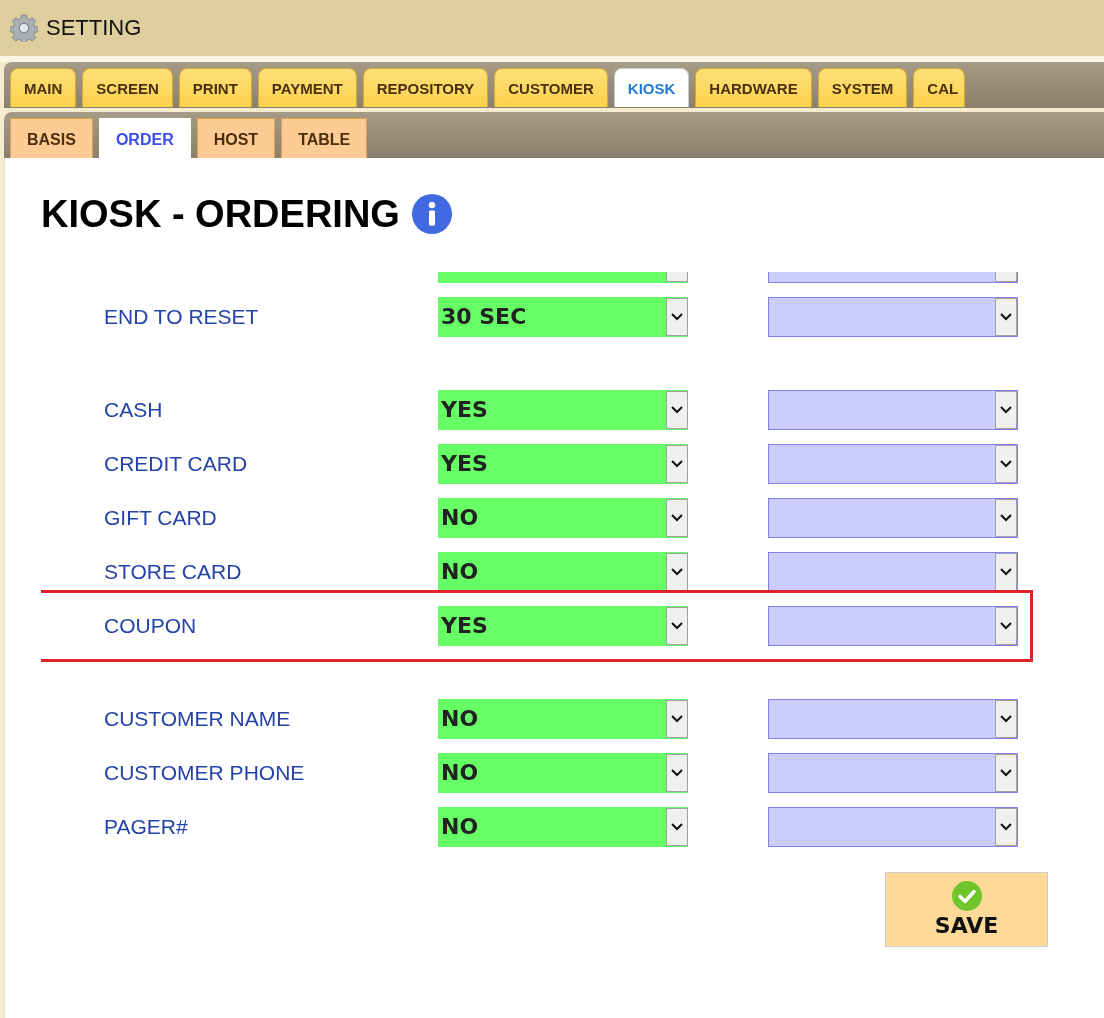  Describe the element at coordinates (94, 28) in the screenshot. I see `window-title: SETTING` at that location.